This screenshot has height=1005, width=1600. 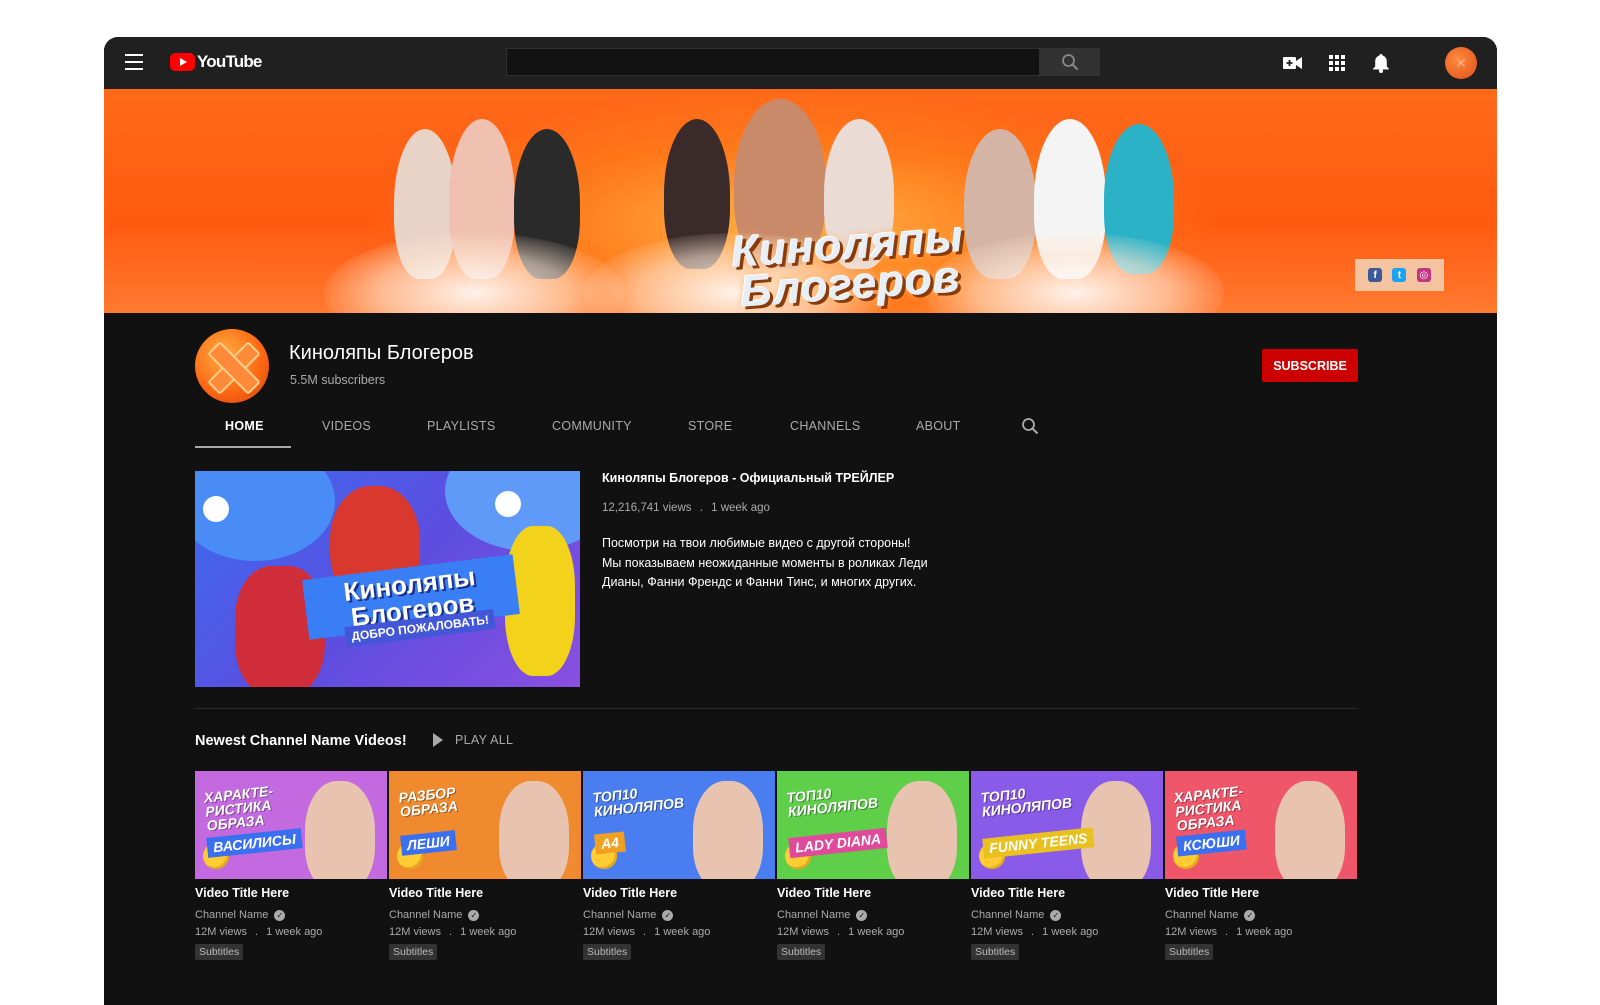 I want to click on play-all-button: PLAY ALL, so click(x=473, y=740).